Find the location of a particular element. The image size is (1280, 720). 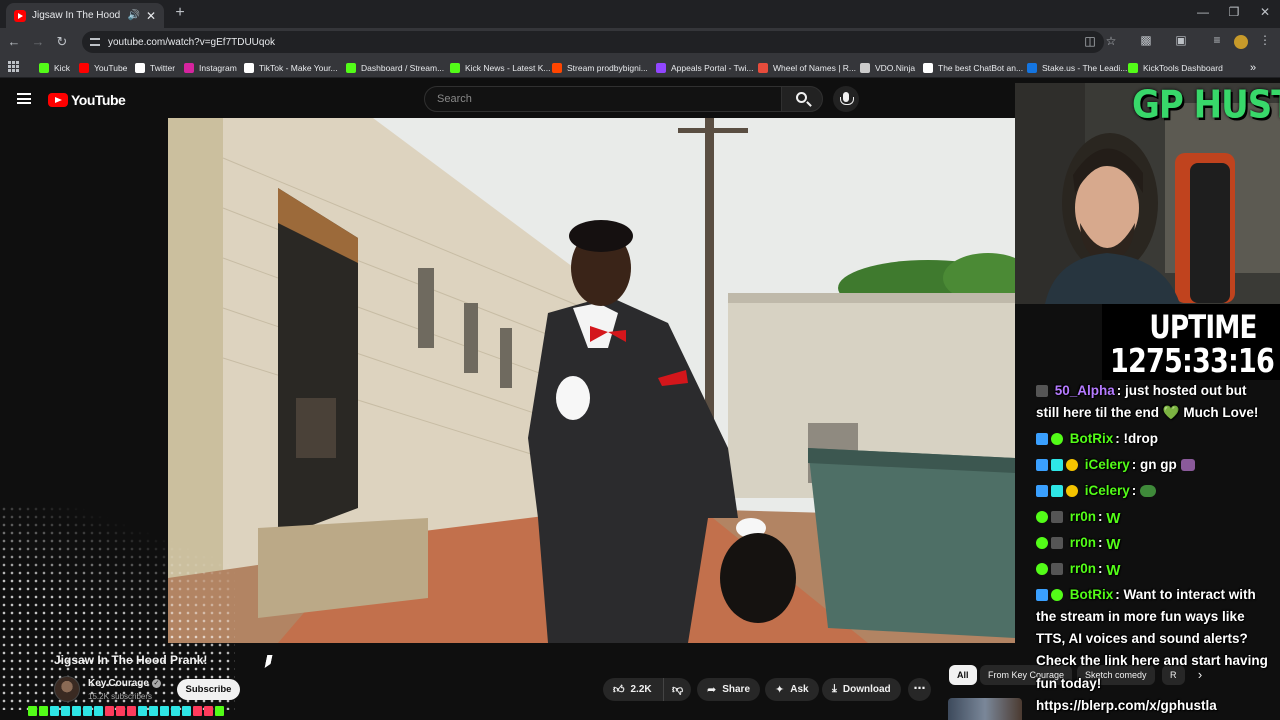

voice-search-button is located at coordinates (846, 99).